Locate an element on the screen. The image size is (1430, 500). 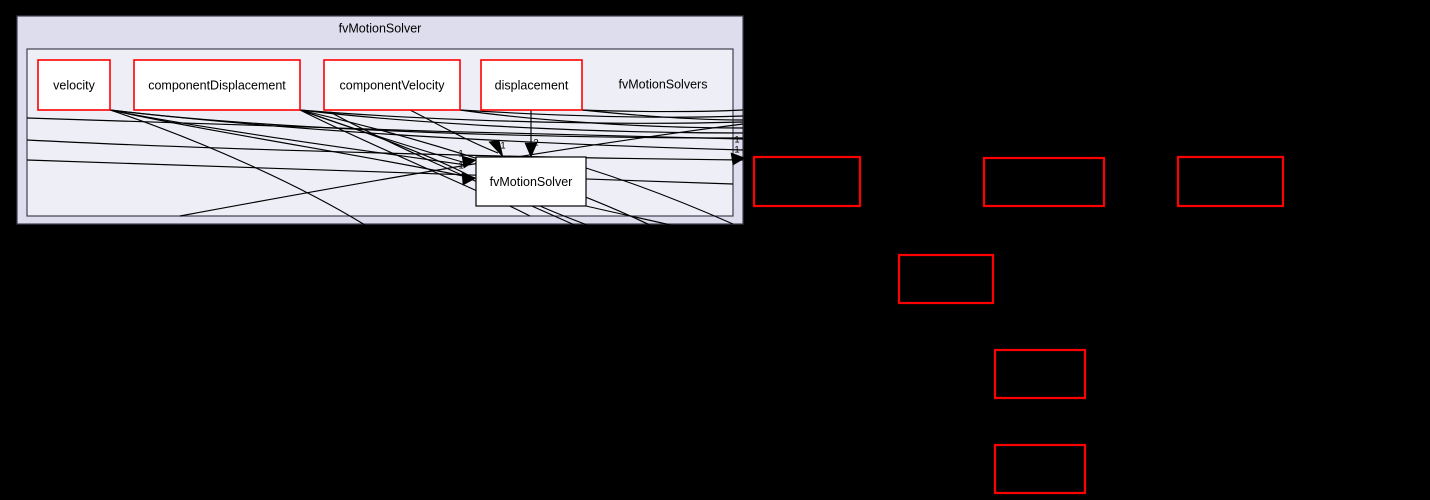
cluster-fvmotionsolver-label: fvMotionSolver is located at coordinates (380, 28).